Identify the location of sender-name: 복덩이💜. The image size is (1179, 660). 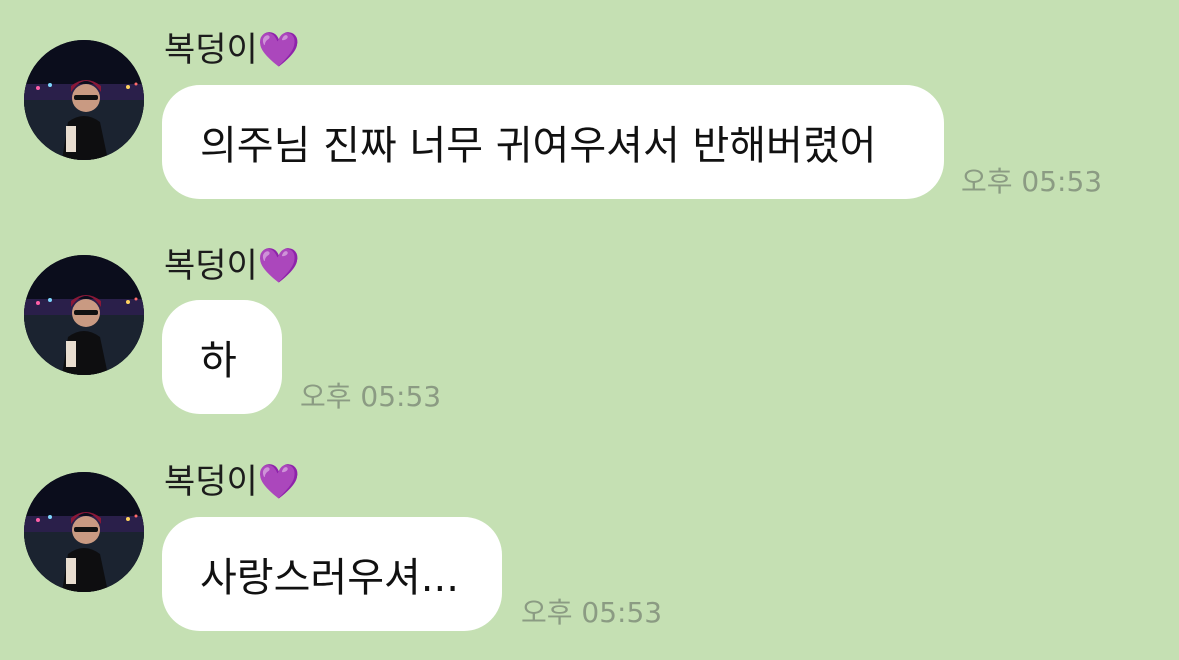
(232, 482).